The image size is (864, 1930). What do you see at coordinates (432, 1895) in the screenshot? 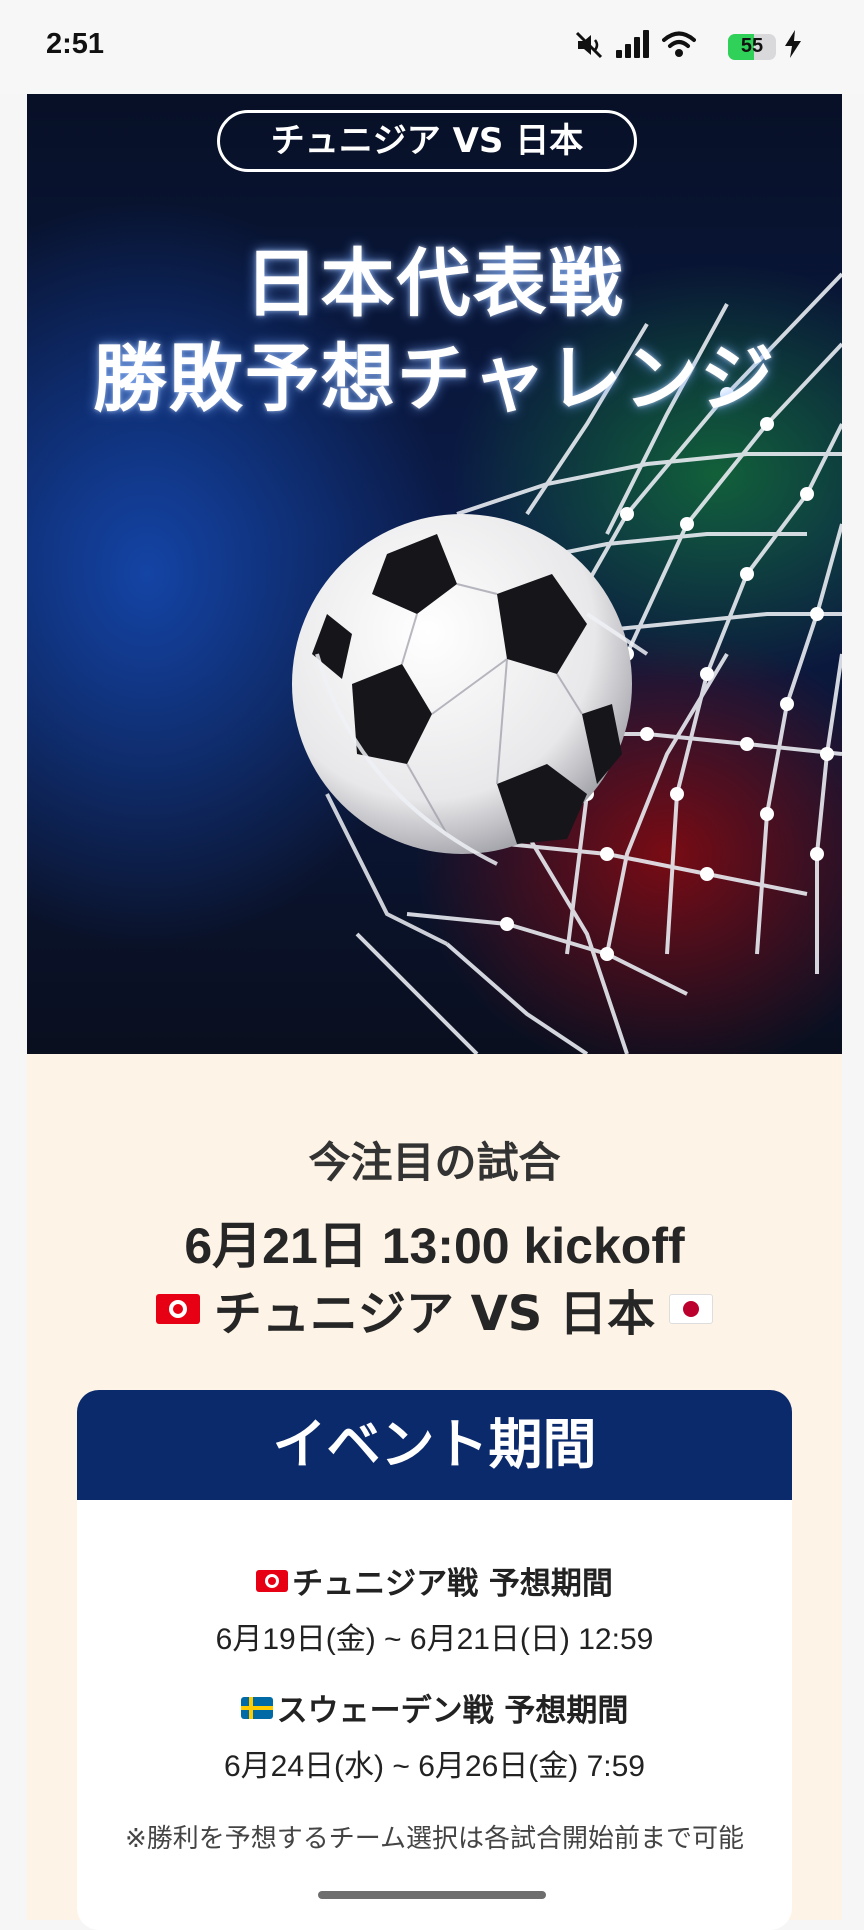
I see `home-indicator` at bounding box center [432, 1895].